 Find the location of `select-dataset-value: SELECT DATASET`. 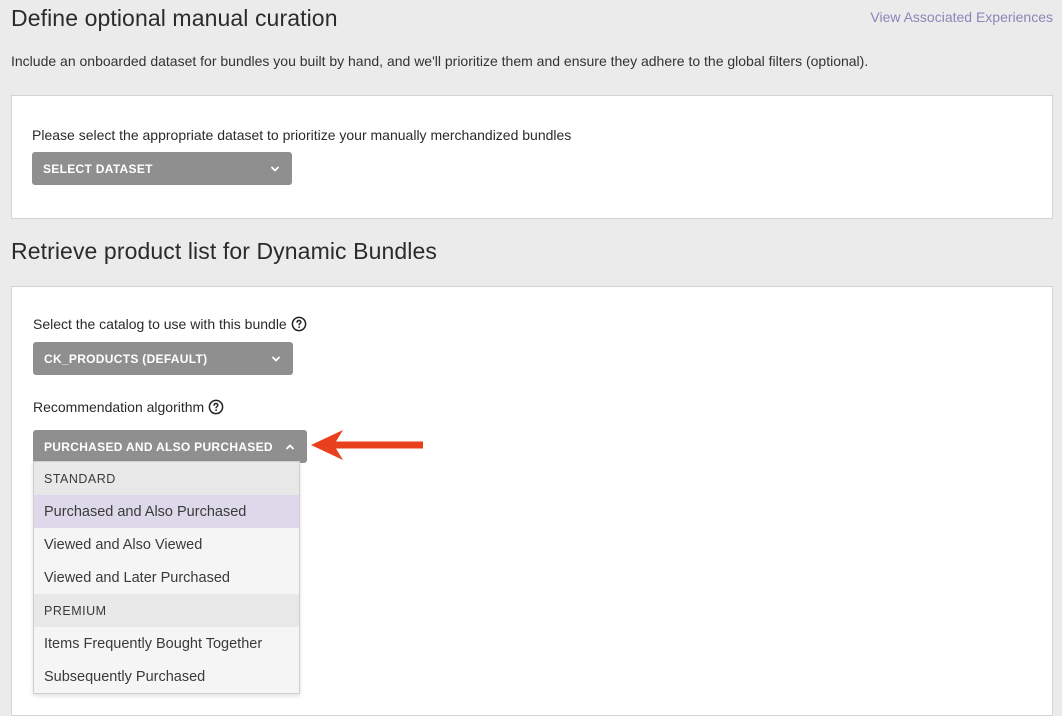

select-dataset-value: SELECT DATASET is located at coordinates (98, 168).